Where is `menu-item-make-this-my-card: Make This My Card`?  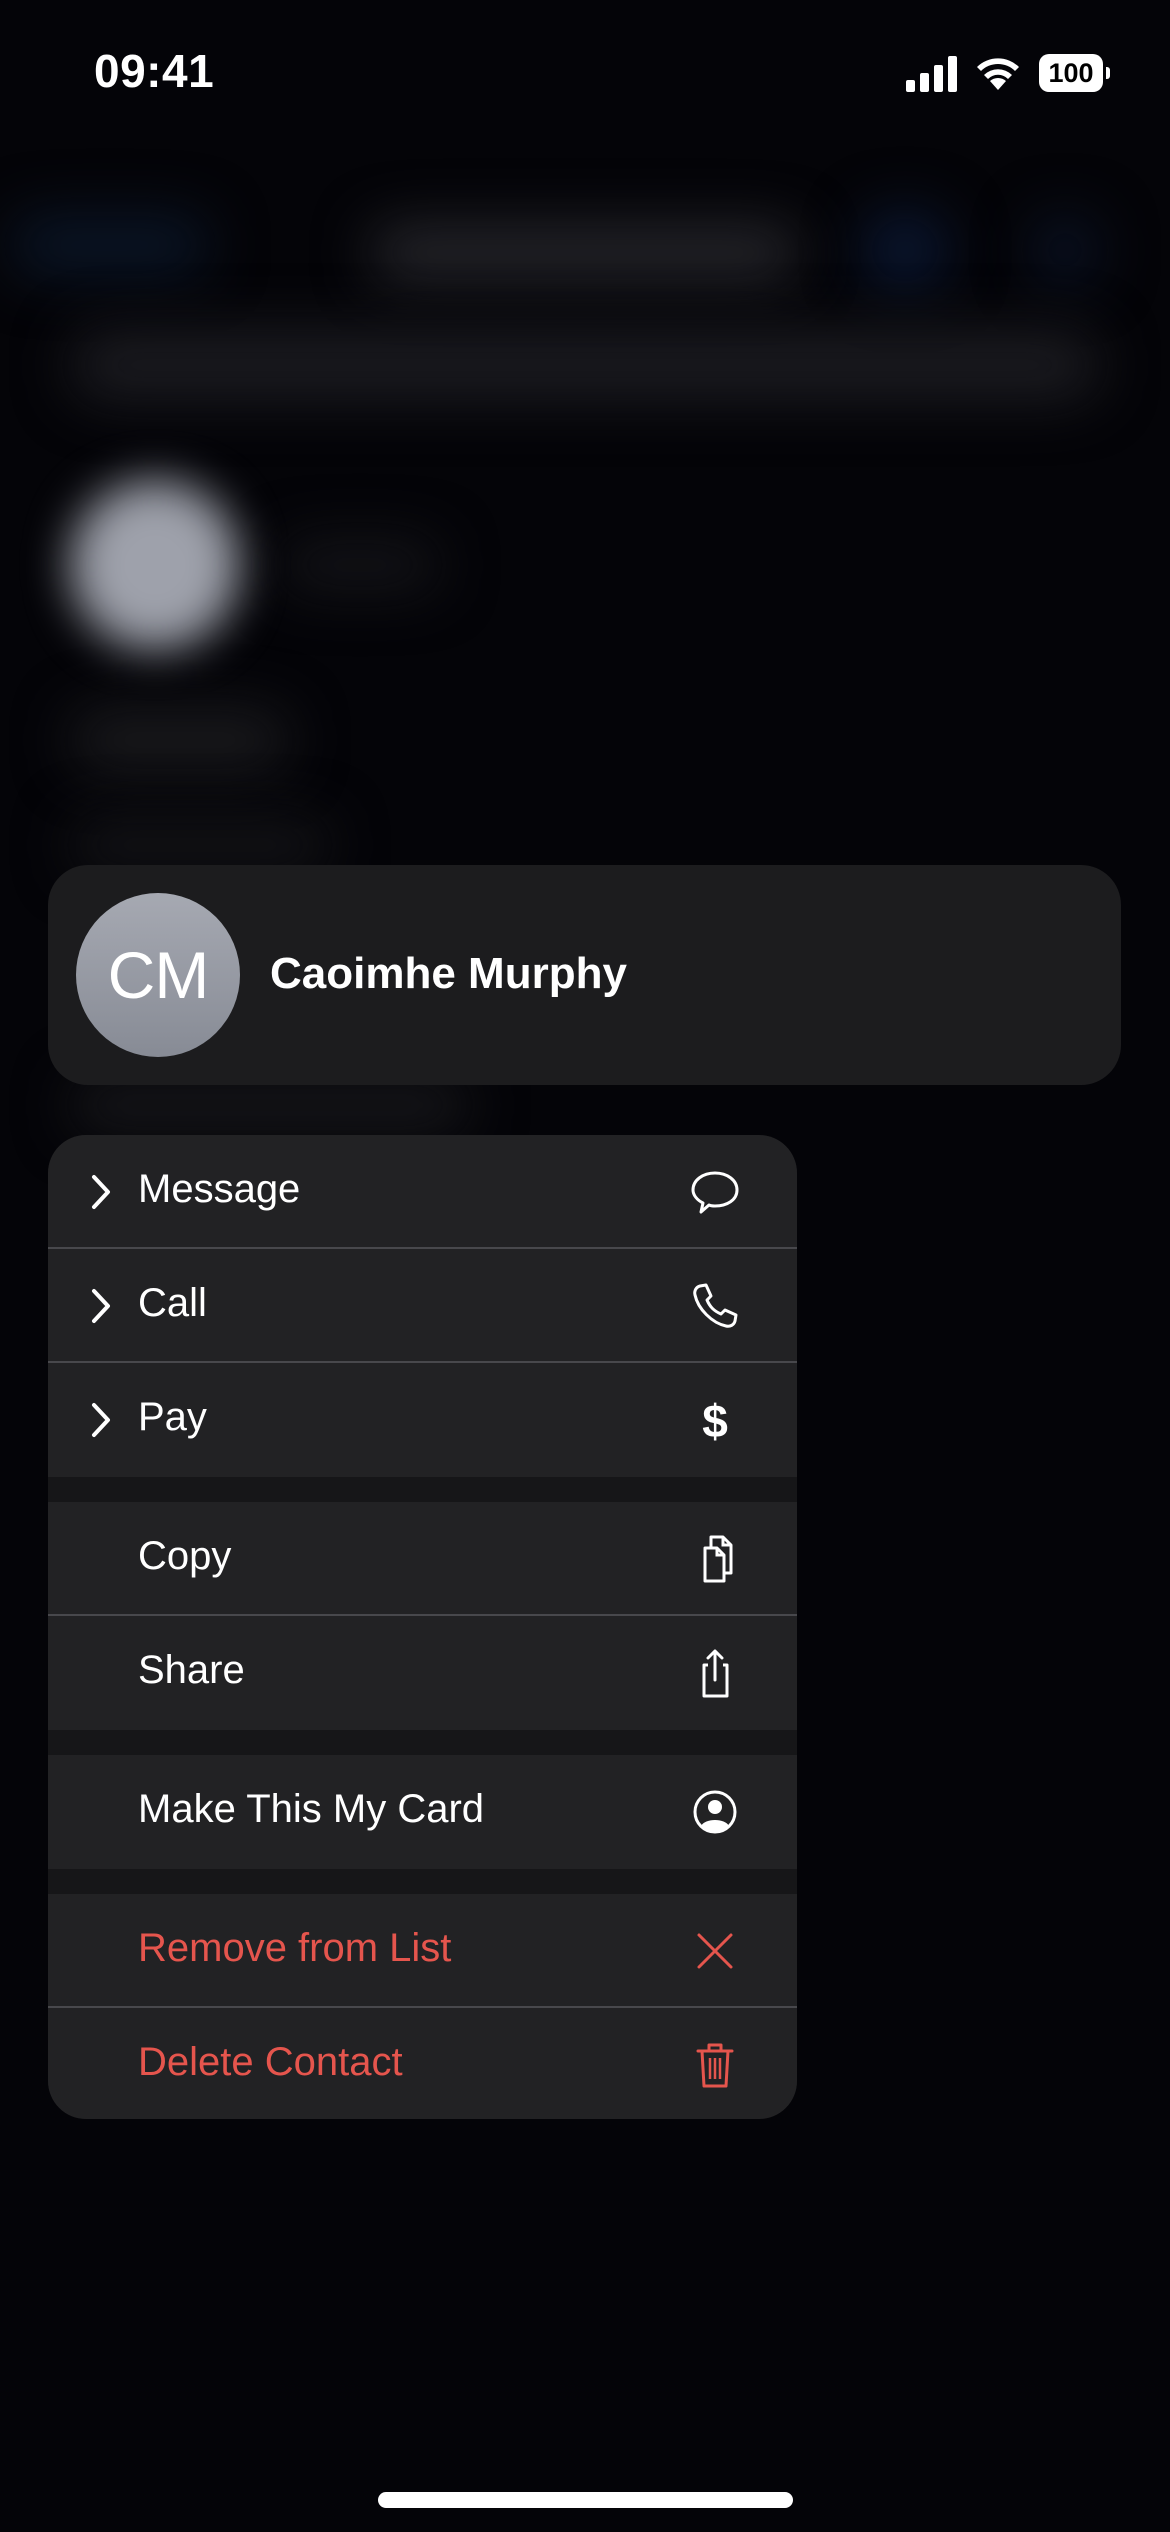 menu-item-make-this-my-card: Make This My Card is located at coordinates (422, 1812).